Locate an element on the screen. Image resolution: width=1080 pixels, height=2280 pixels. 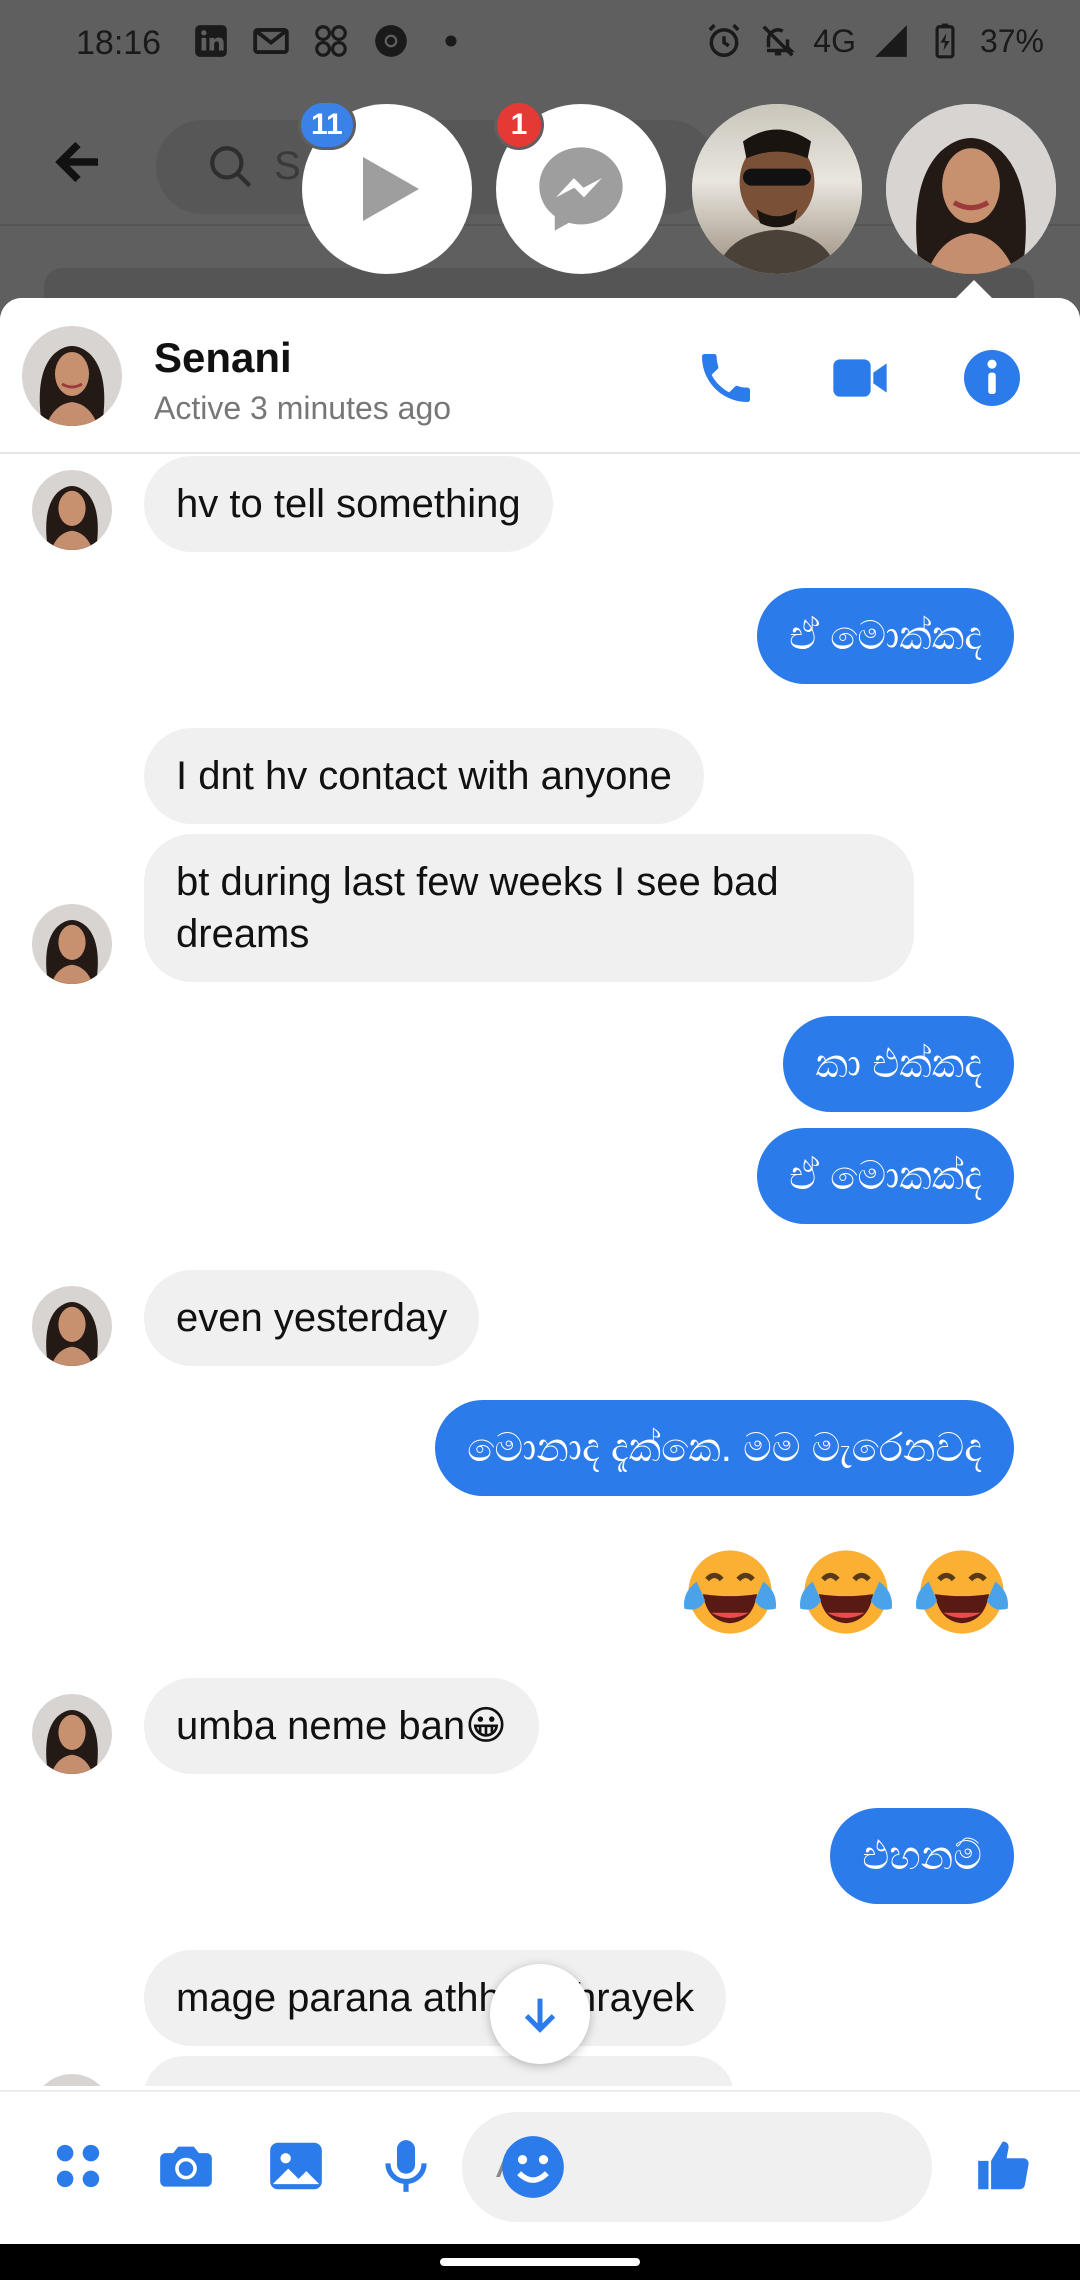
notification-icons is located at coordinates (331, 41).